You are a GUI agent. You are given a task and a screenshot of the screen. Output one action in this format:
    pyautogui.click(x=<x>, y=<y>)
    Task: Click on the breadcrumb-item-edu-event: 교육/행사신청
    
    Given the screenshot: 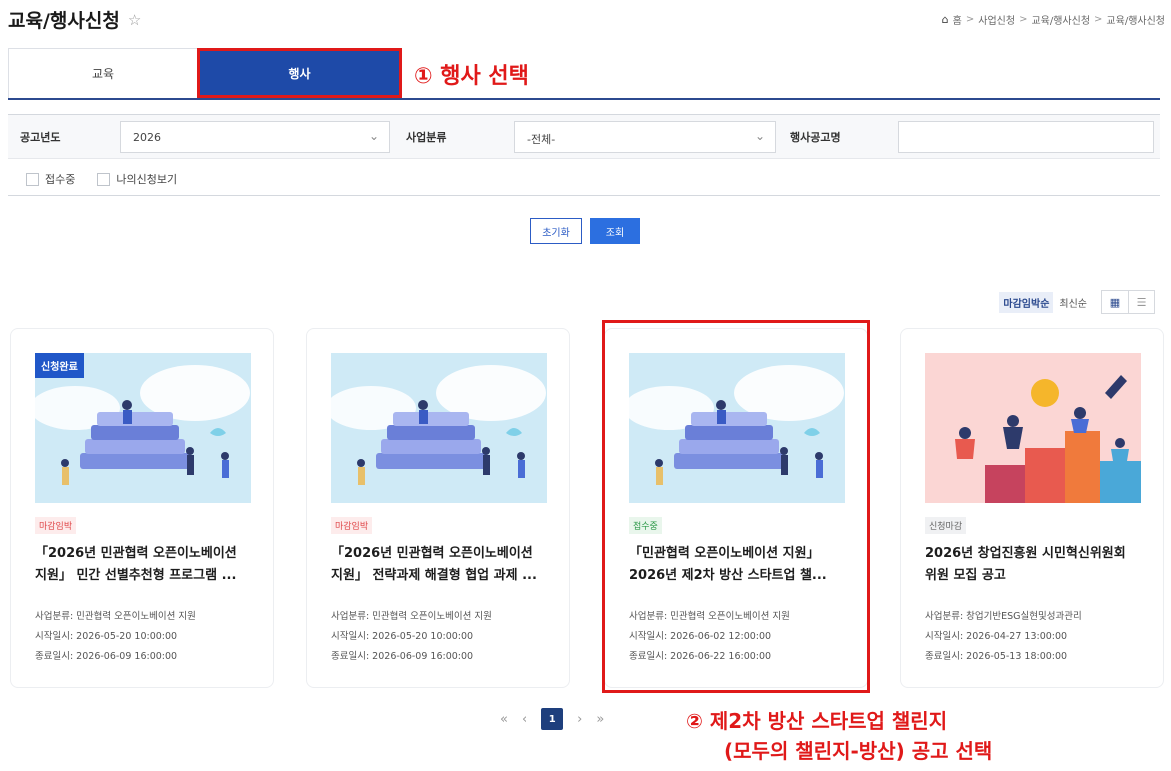 What is the action you would take?
    pyautogui.click(x=1060, y=19)
    